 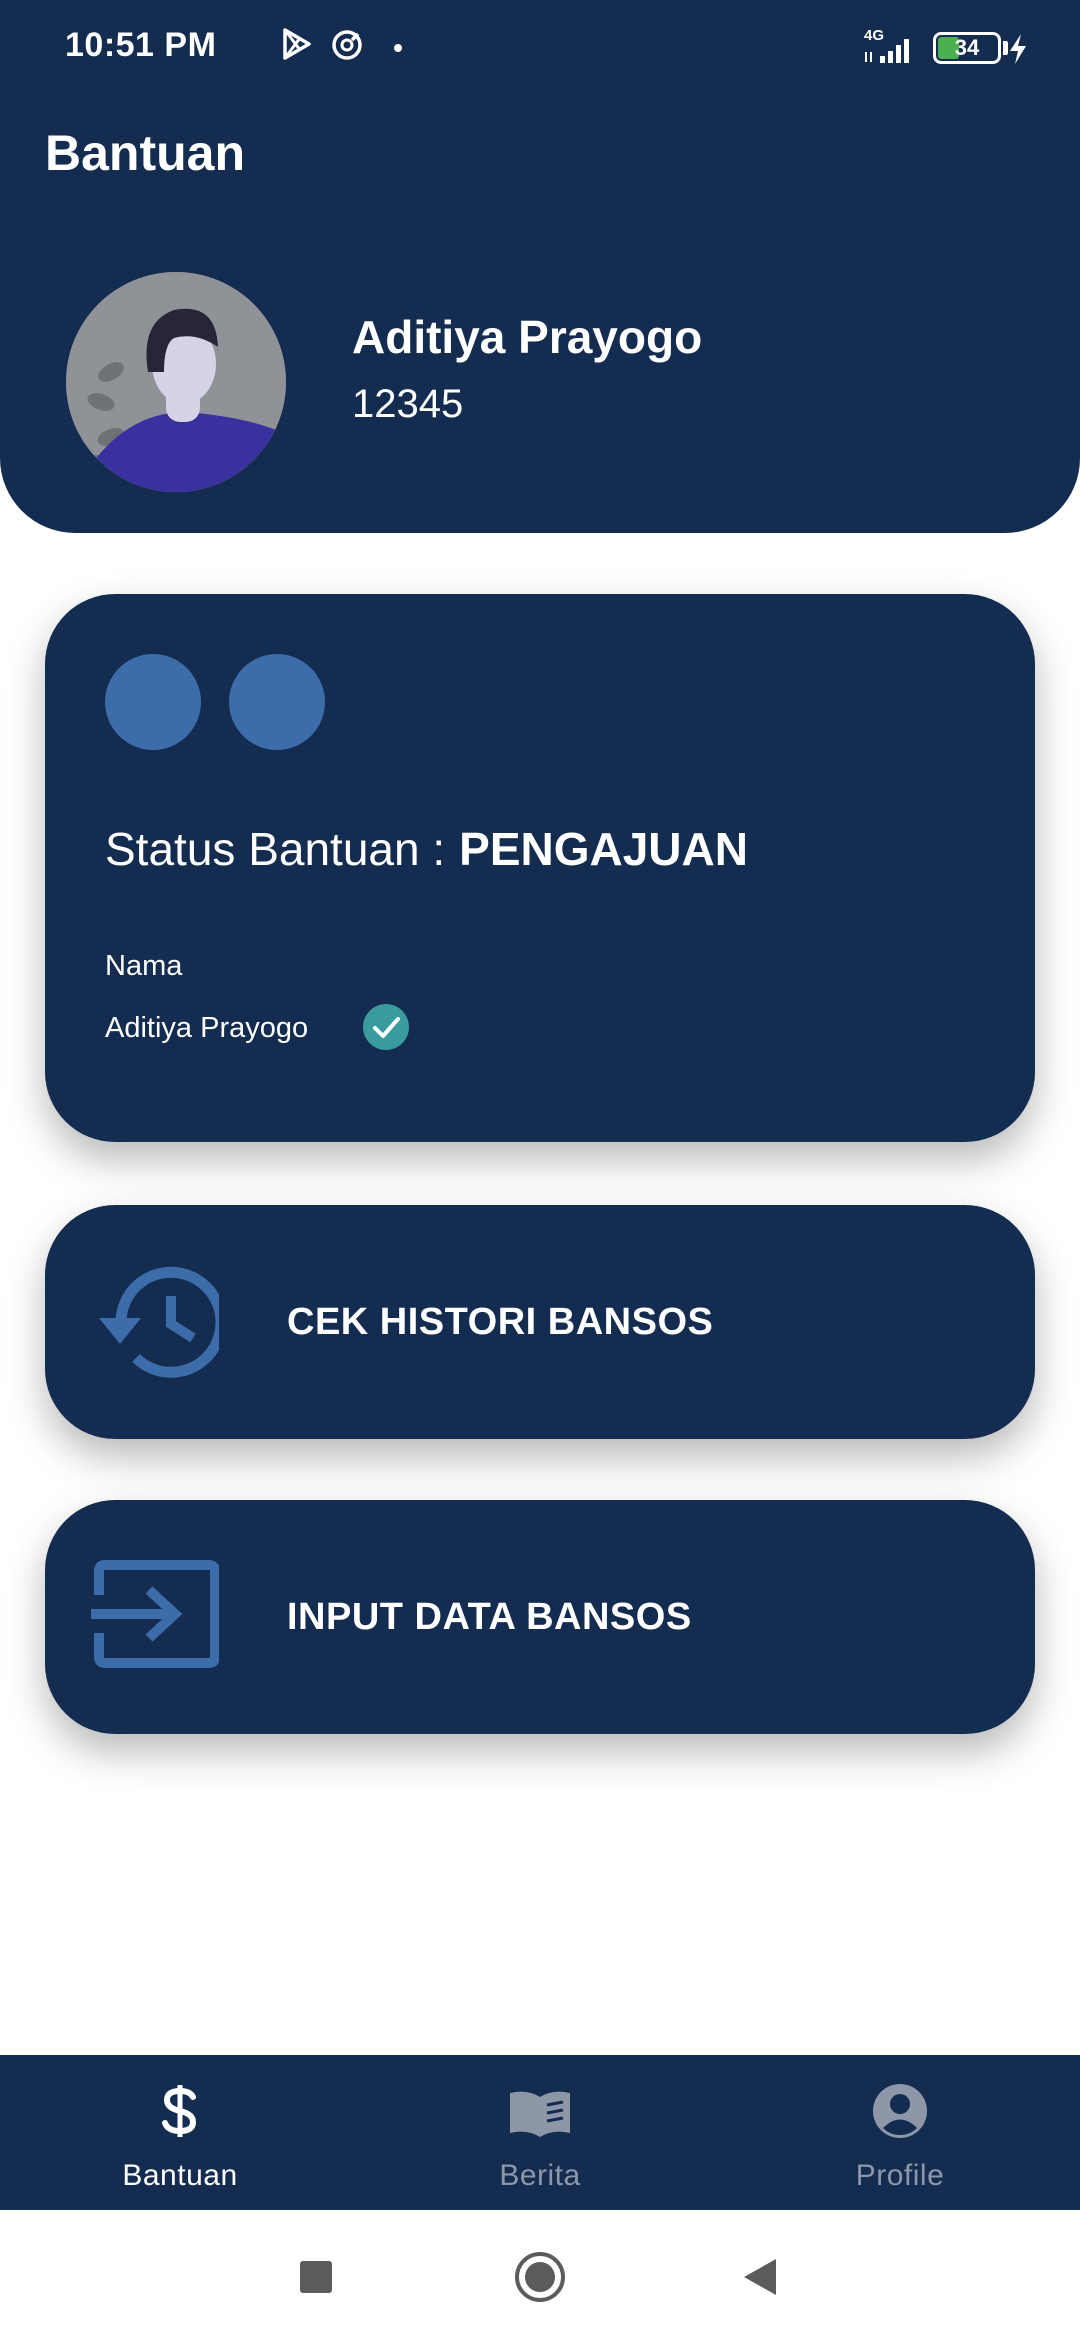 What do you see at coordinates (207, 1028) in the screenshot?
I see `name-value: Aditiya Prayogo` at bounding box center [207, 1028].